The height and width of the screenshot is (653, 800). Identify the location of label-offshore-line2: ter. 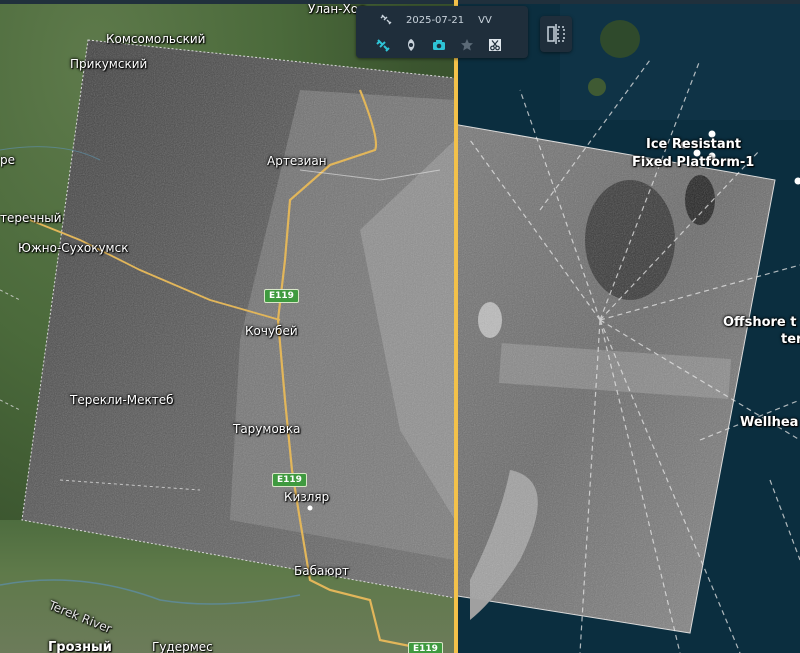
(790, 339).